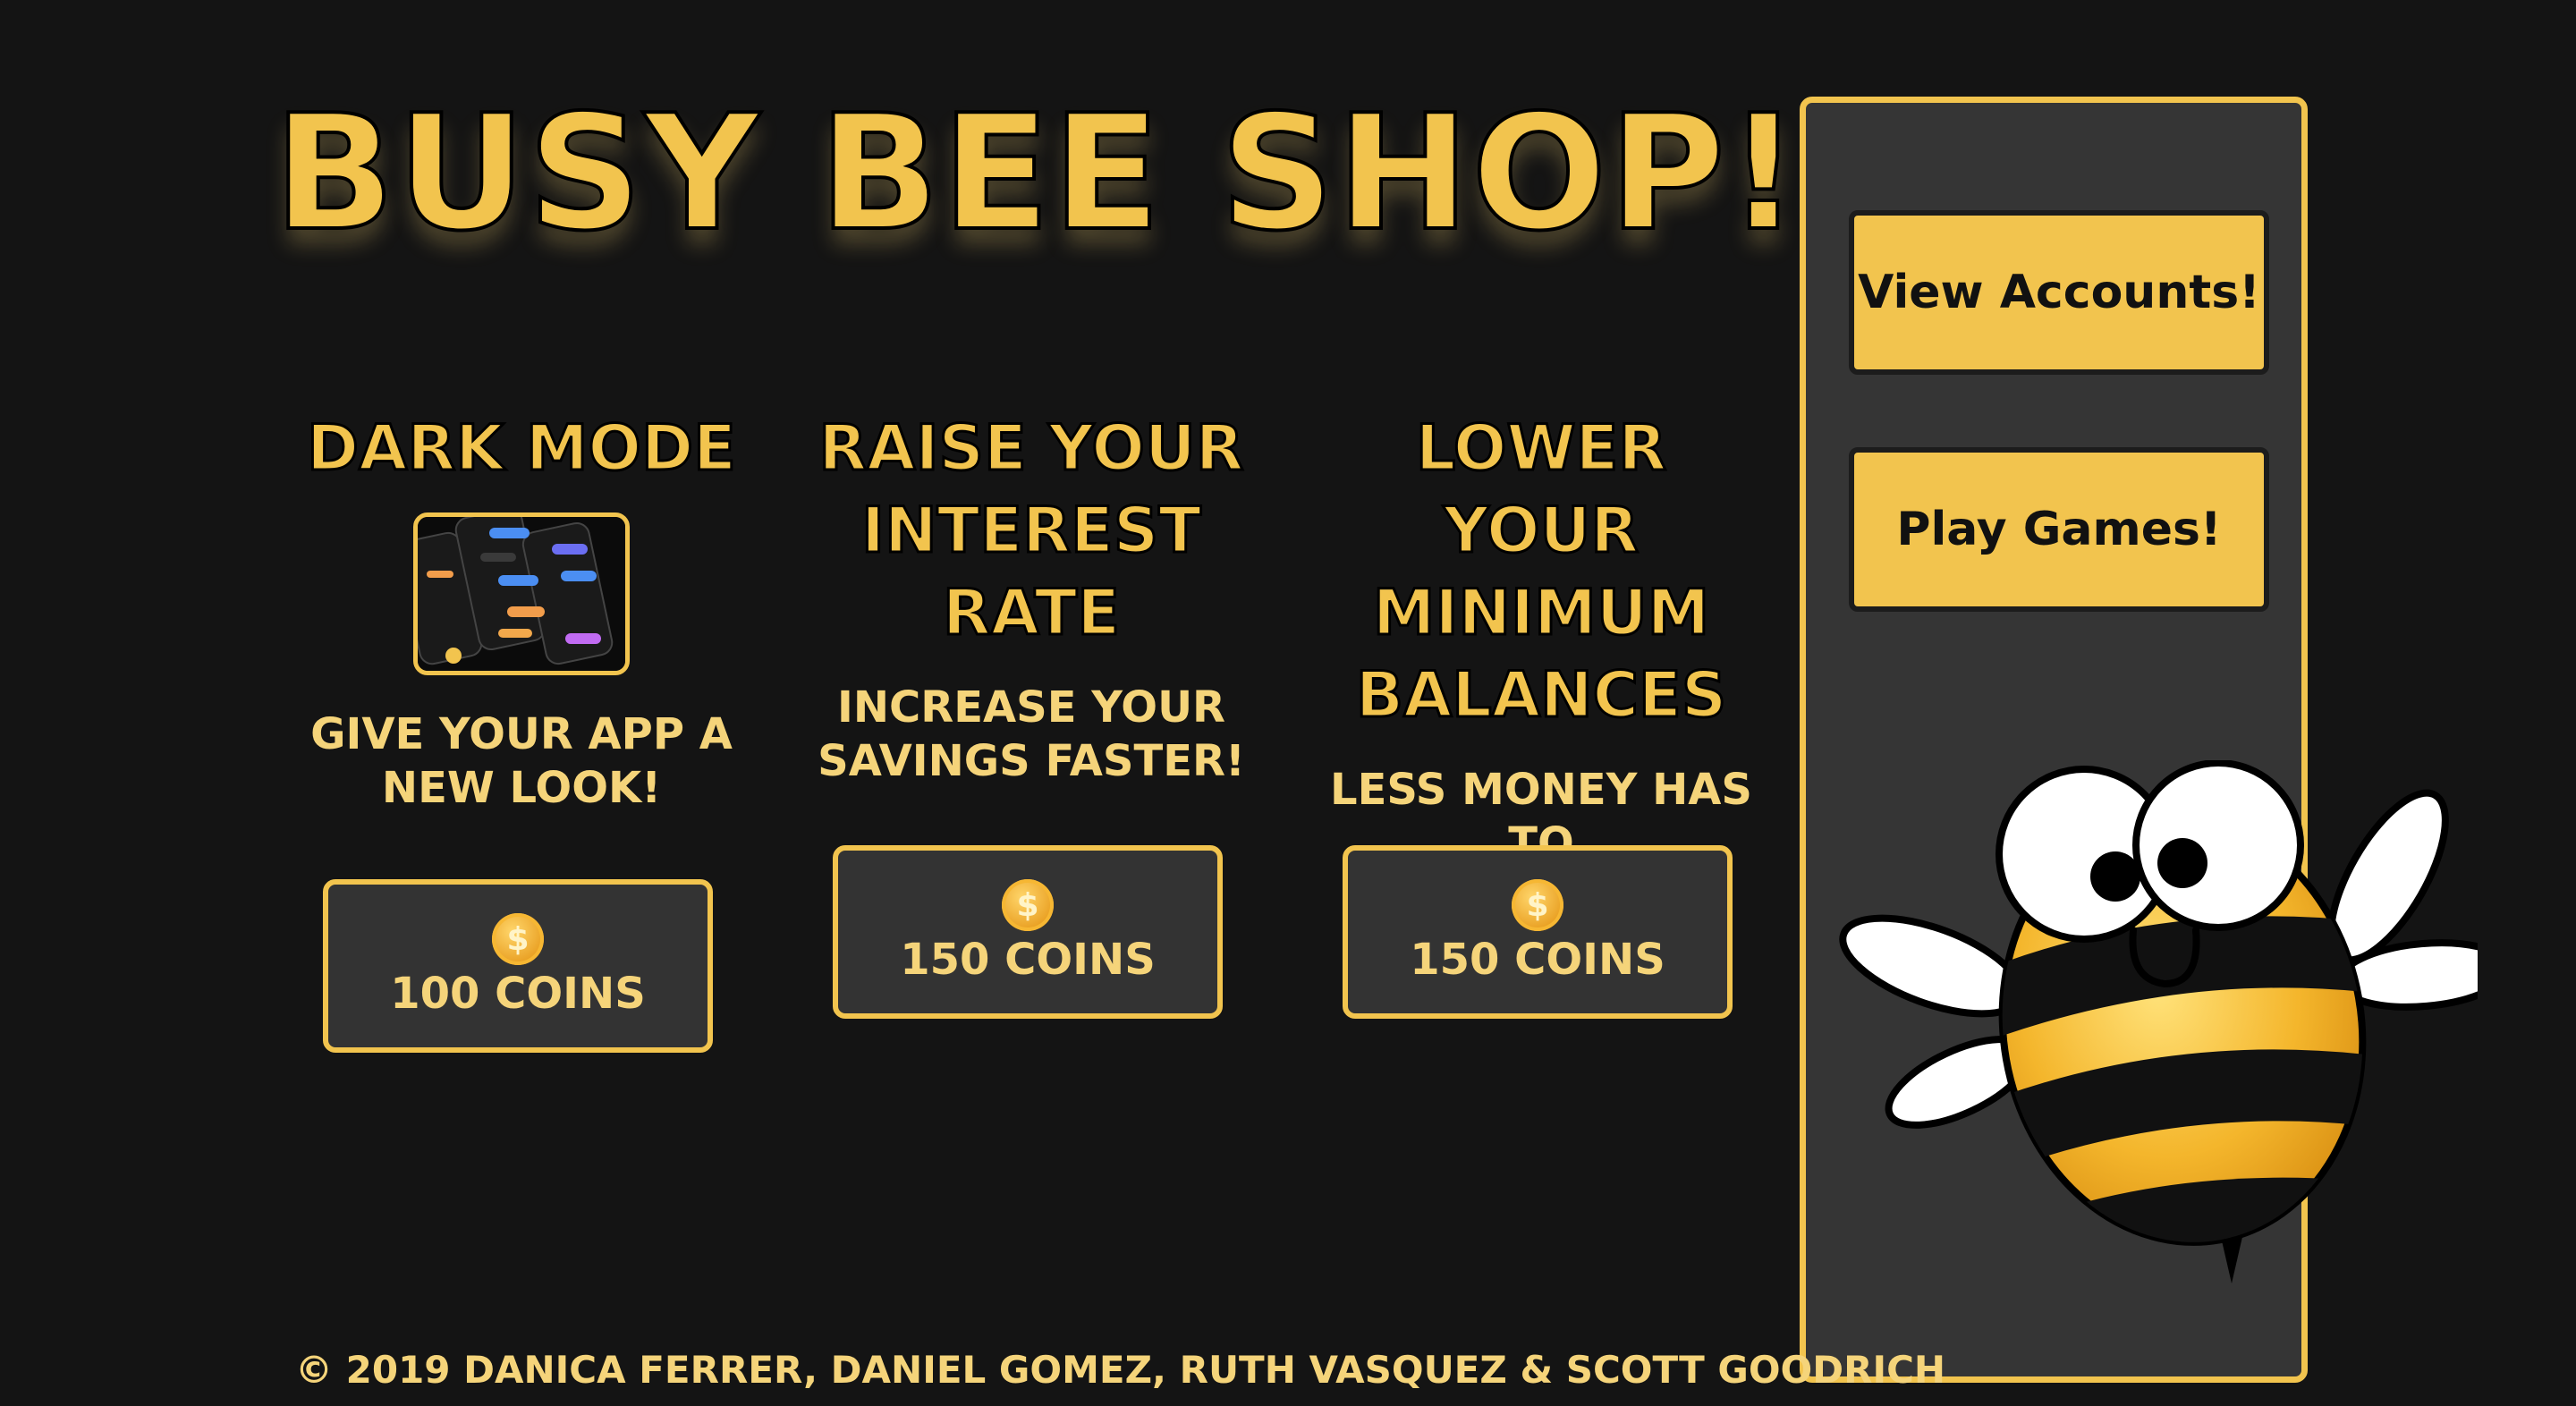  Describe the element at coordinates (1538, 932) in the screenshot. I see `buy-lower-minimum-button: $ 150 COINS` at that location.